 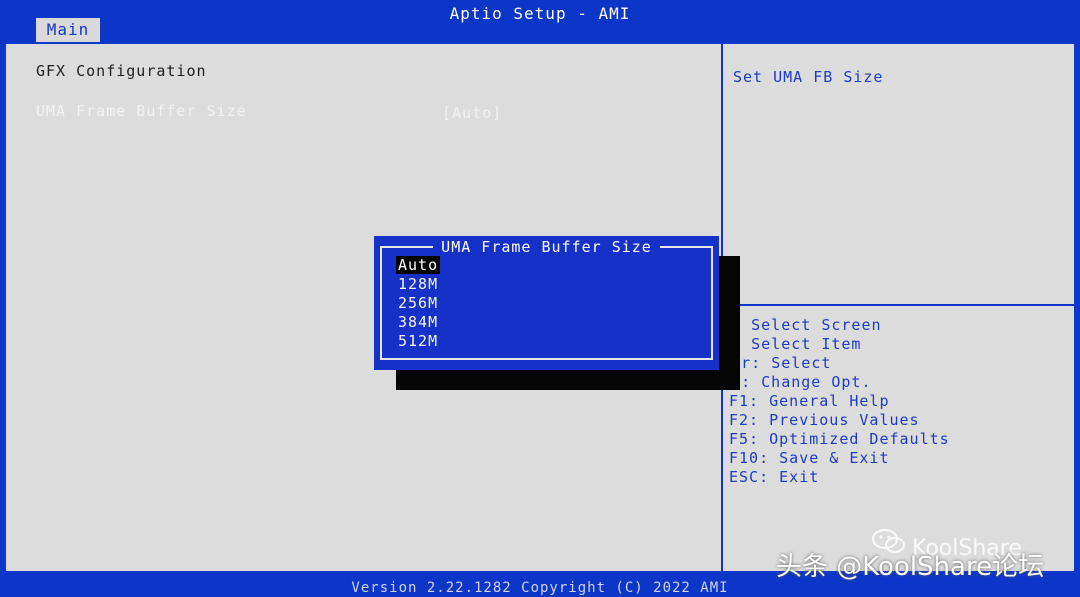 I want to click on popup-option-auto: Auto, so click(x=418, y=265).